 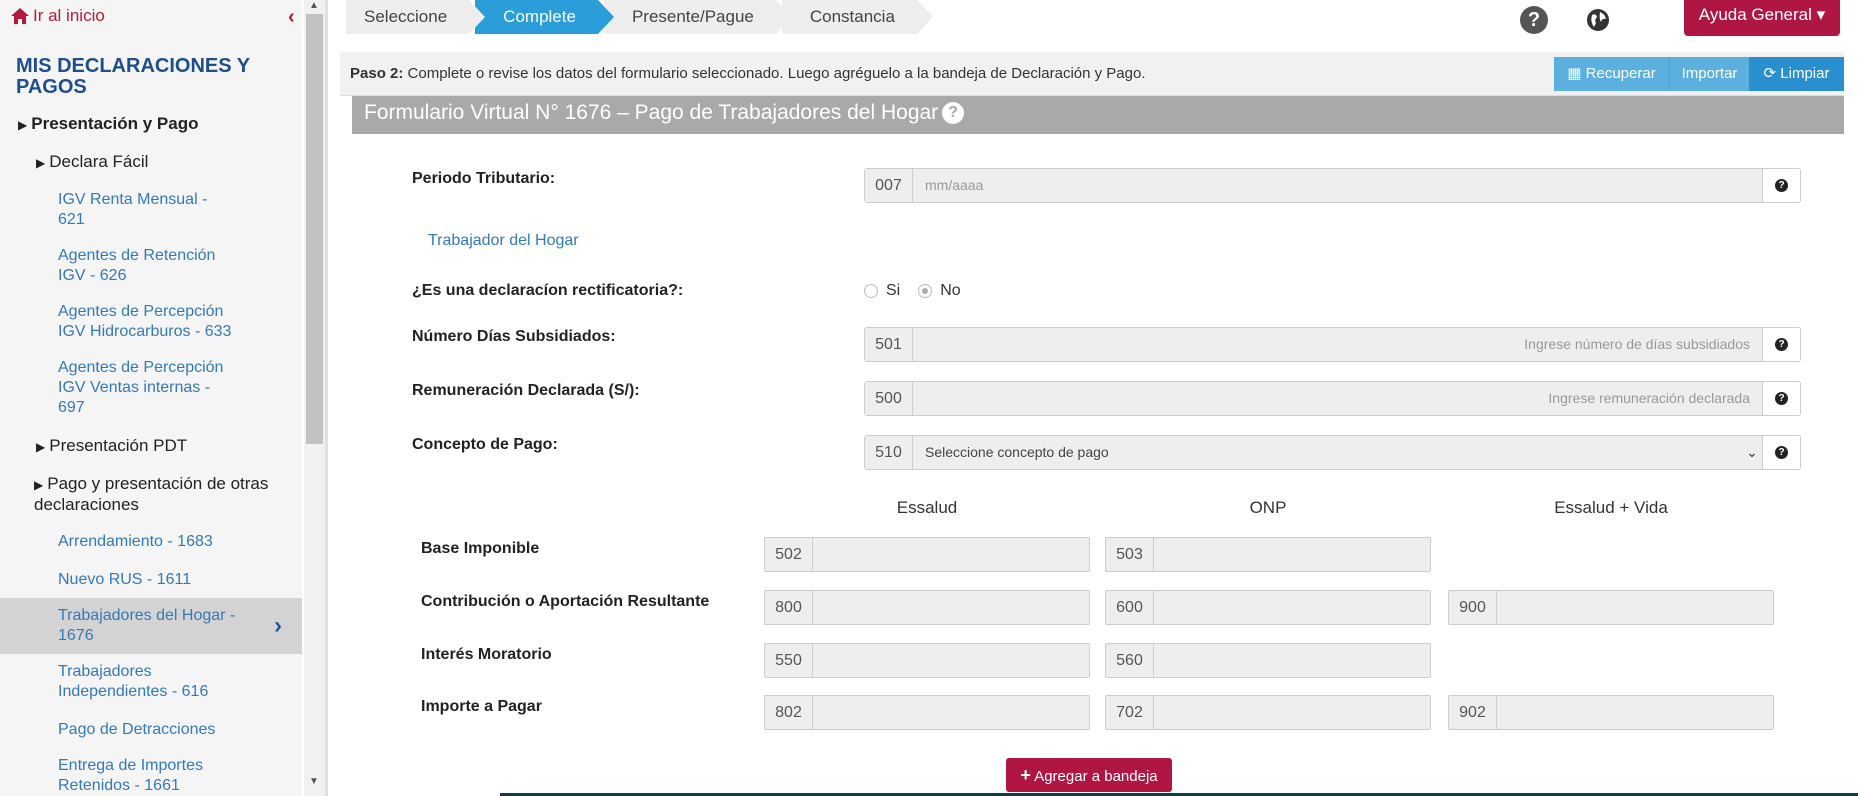 I want to click on step-seleccione: Seleccione, so click(x=416, y=17).